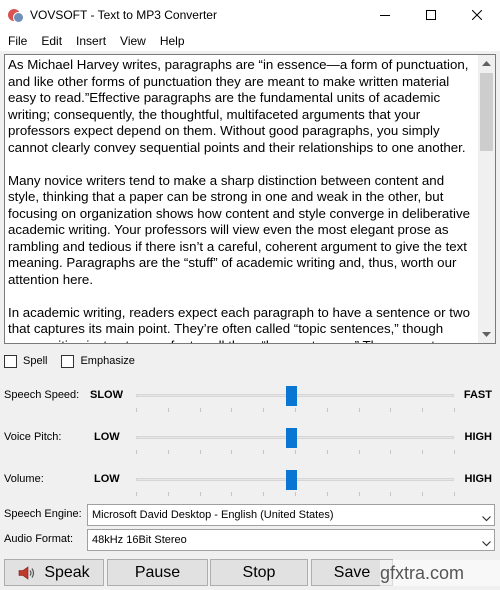  I want to click on close-icon, so click(477, 15).